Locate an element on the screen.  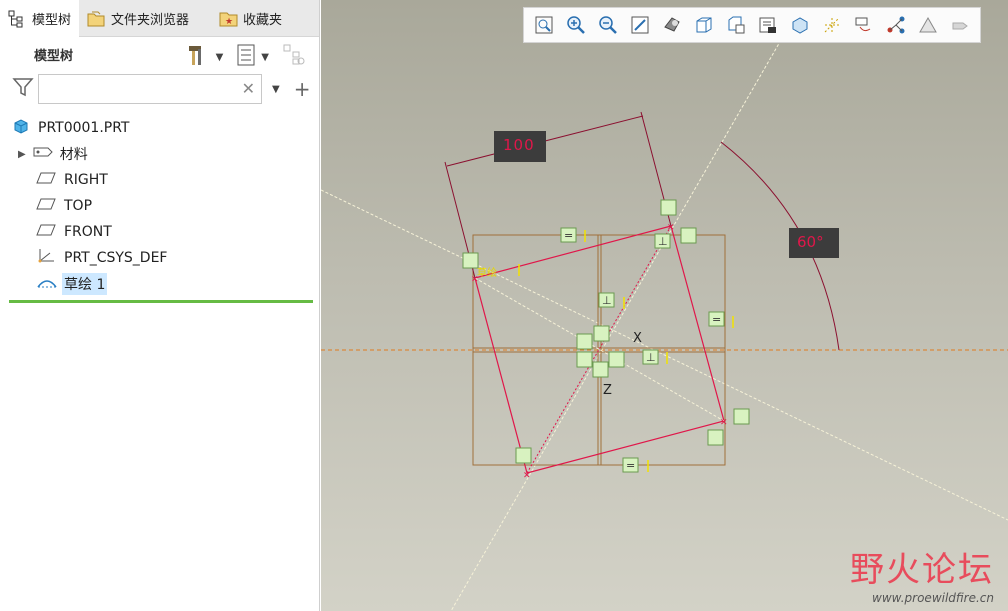
tab-model-tree: 模型树 is located at coordinates (40, 18).